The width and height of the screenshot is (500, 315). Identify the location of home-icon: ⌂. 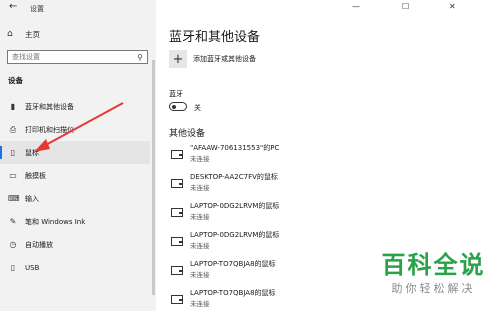
(10, 34).